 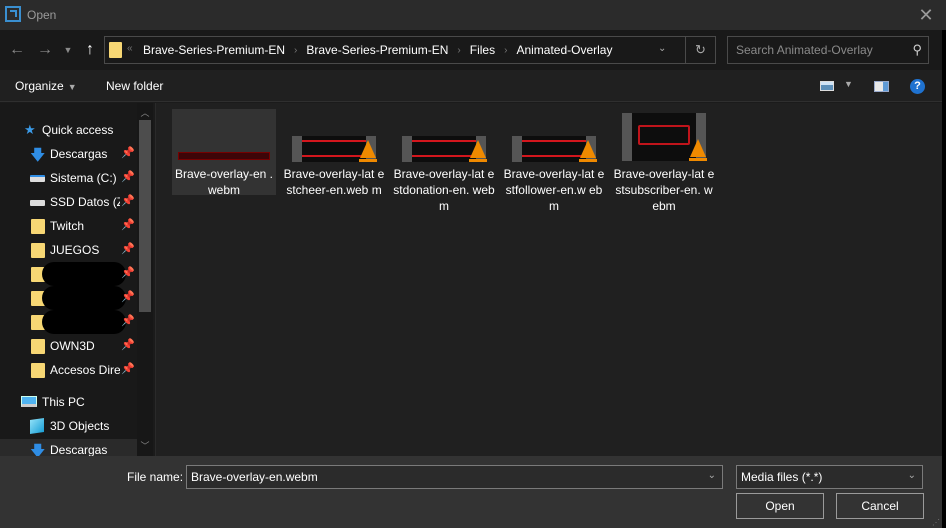 I want to click on new-folder-button: New folder, so click(x=134, y=86).